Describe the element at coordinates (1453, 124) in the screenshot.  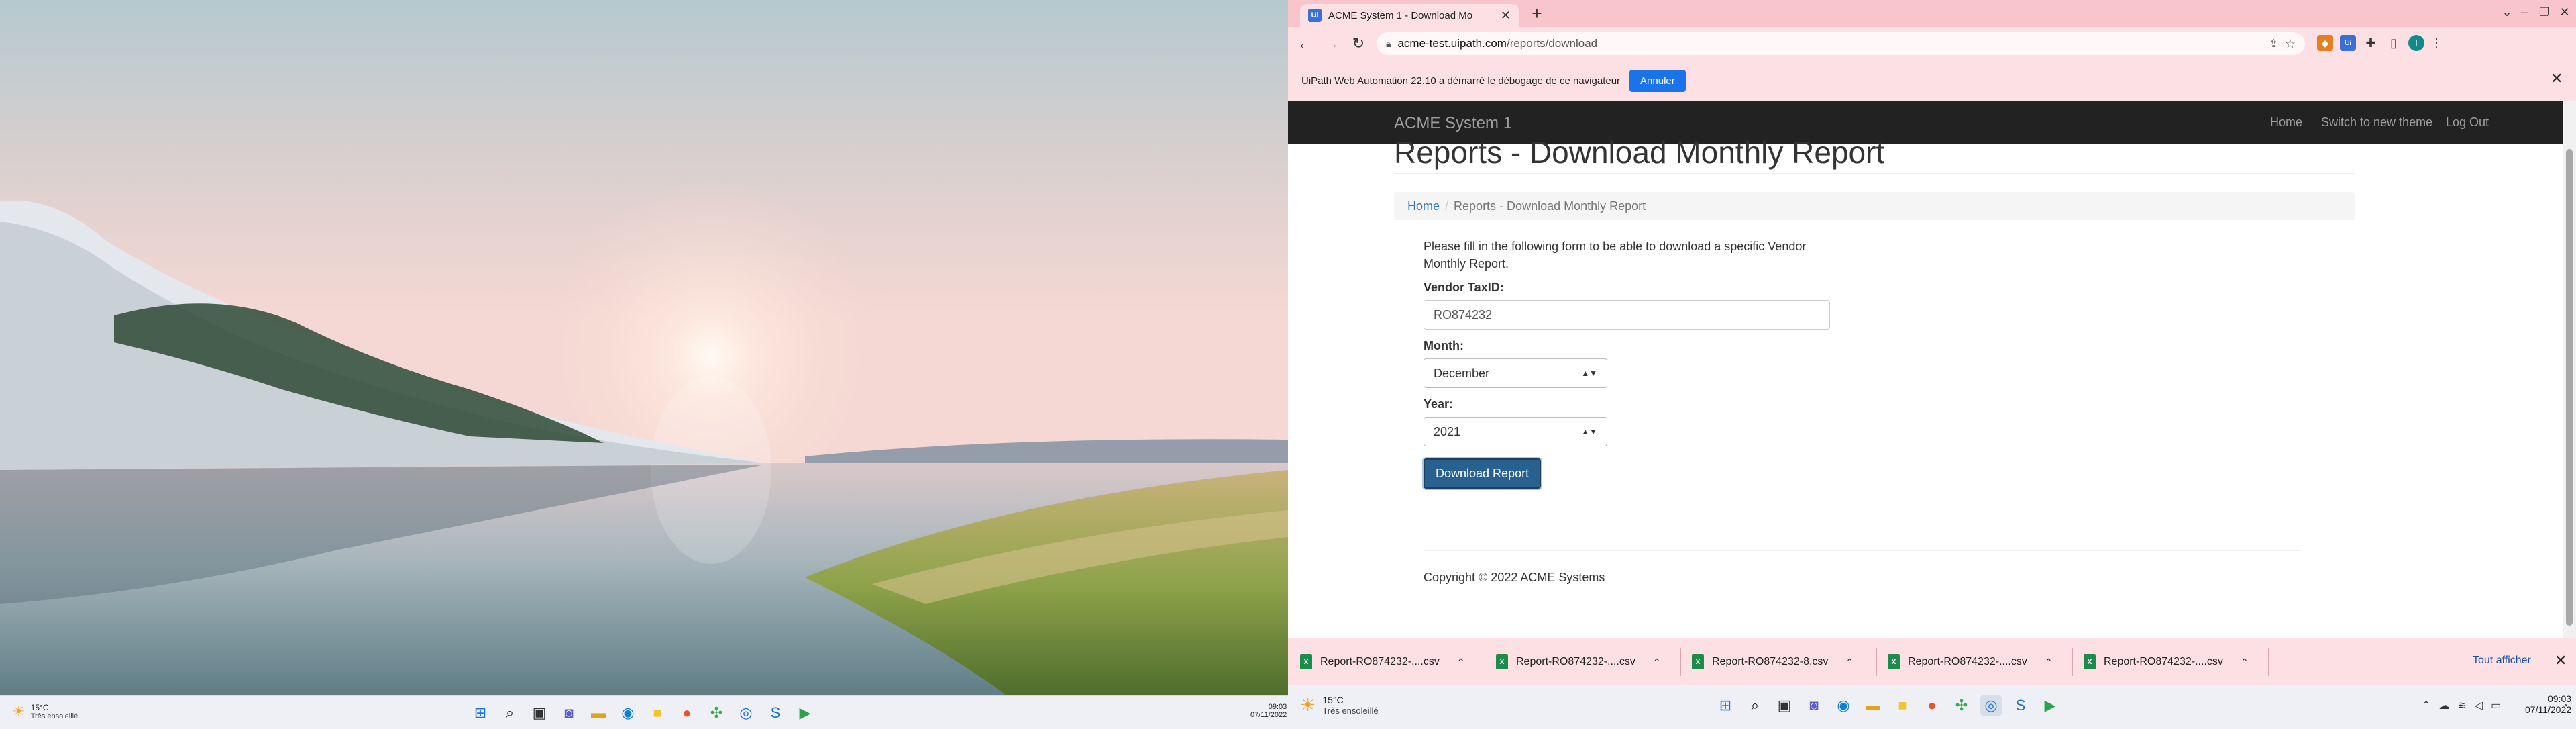
I see `brand-link: ACME System 1` at that location.